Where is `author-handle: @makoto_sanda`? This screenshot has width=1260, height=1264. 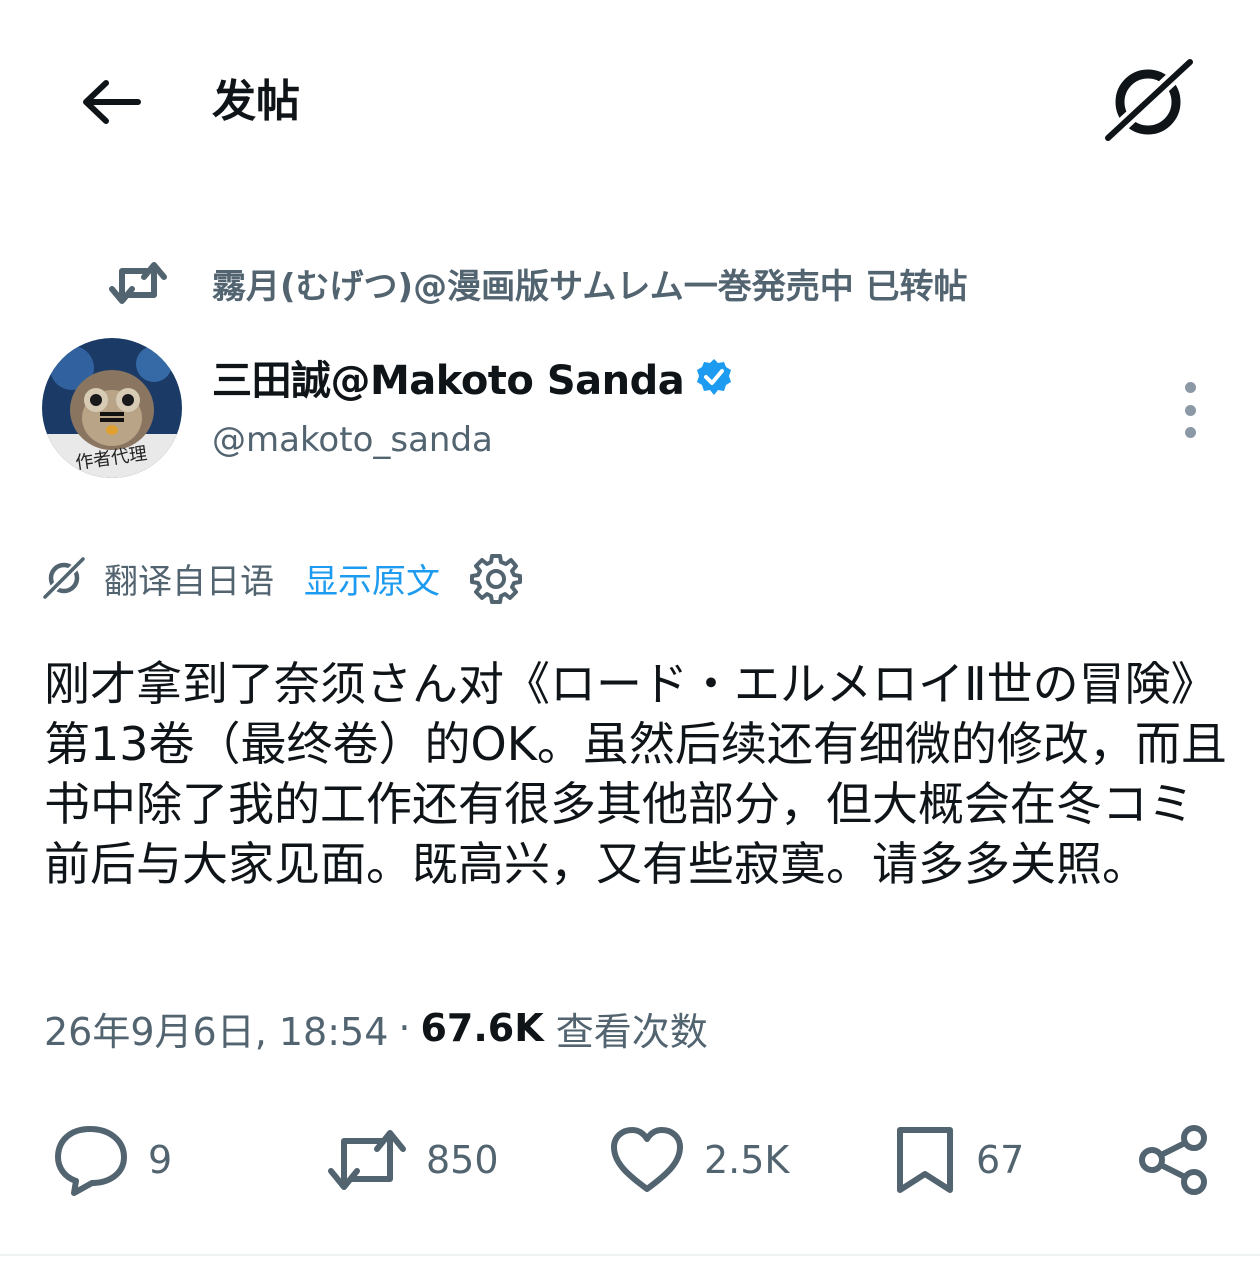
author-handle: @makoto_sanda is located at coordinates (352, 440).